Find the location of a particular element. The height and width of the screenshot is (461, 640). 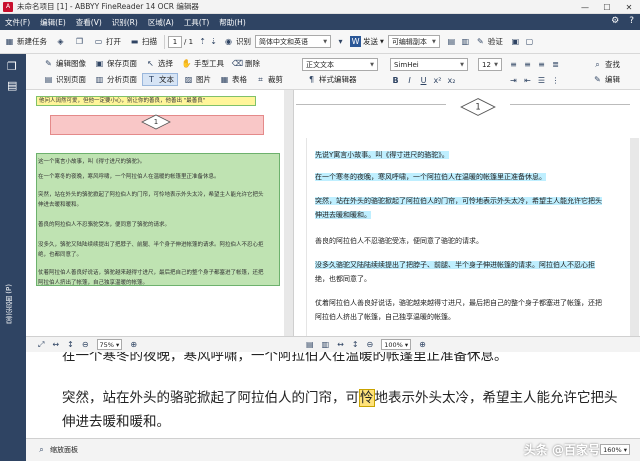

doc-type-select: 可编辑副本 ▼ is located at coordinates (413, 41).